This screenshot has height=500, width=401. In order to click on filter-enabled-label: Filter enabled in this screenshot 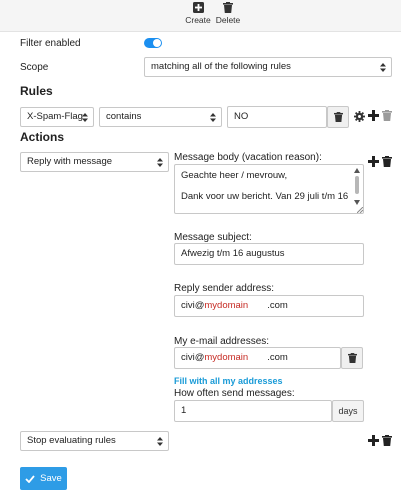, I will do `click(50, 43)`.